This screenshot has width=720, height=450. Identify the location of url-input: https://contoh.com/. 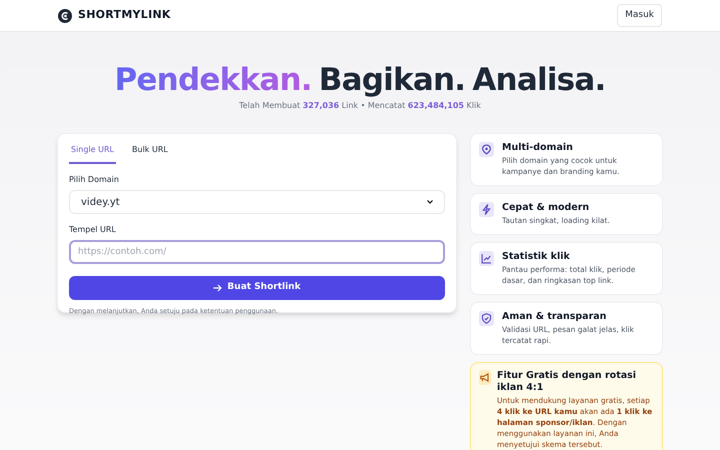
(257, 252).